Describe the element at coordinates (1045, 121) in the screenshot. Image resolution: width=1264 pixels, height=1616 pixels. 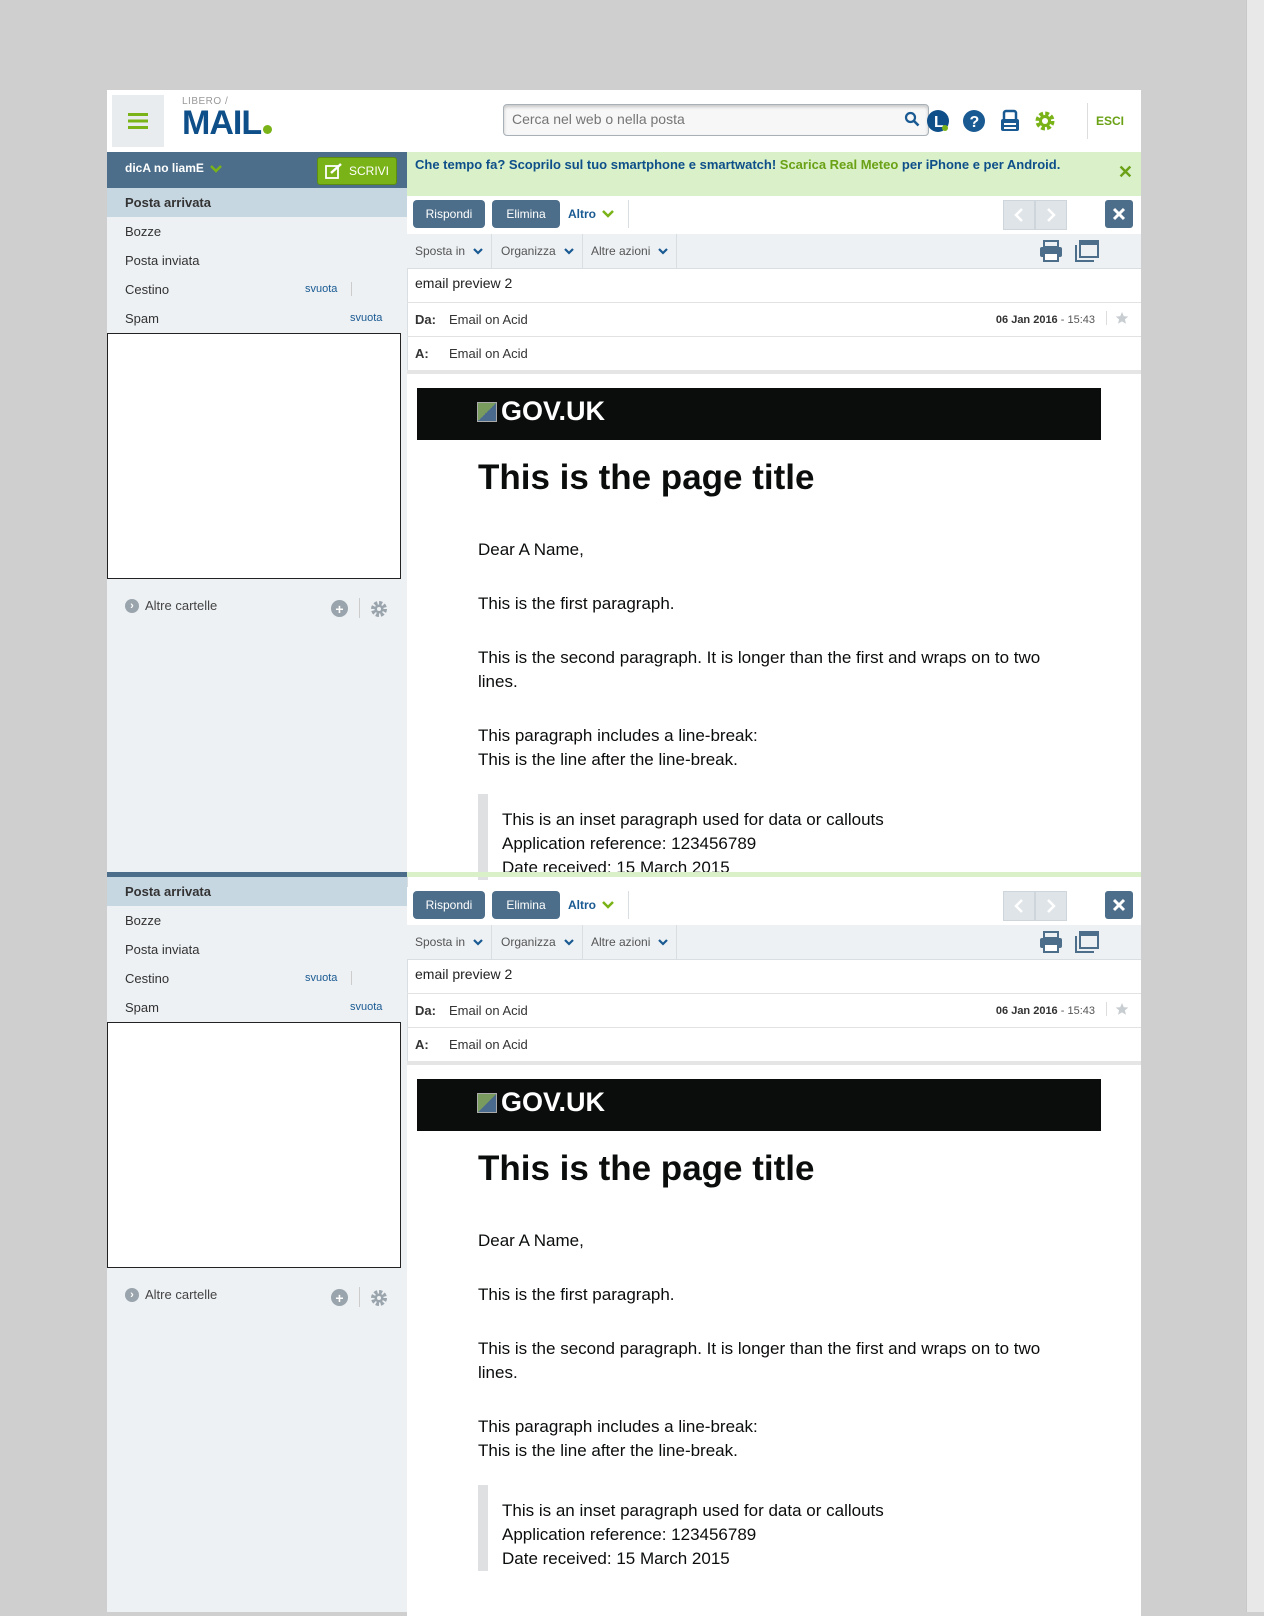
I see `settings-gear-icon` at that location.